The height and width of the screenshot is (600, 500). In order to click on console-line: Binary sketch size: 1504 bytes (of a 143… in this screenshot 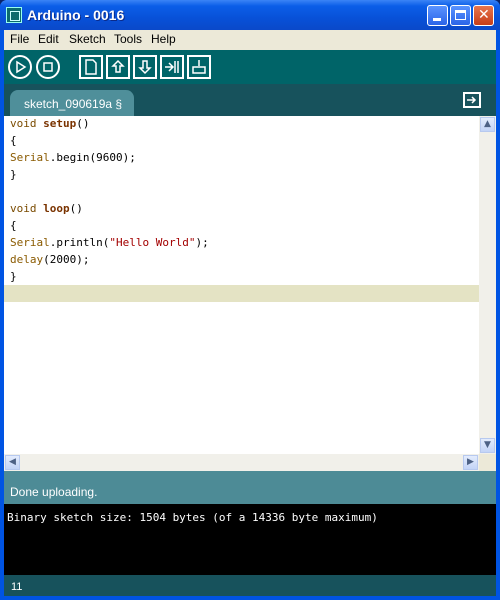, I will do `click(192, 517)`.